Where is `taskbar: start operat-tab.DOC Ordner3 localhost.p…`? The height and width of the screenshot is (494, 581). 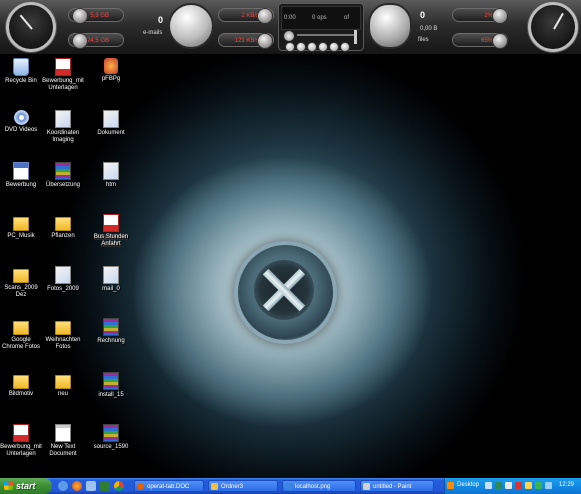
taskbar: start operat-tab.DOC Ordner3 localhost.p… is located at coordinates (290, 486).